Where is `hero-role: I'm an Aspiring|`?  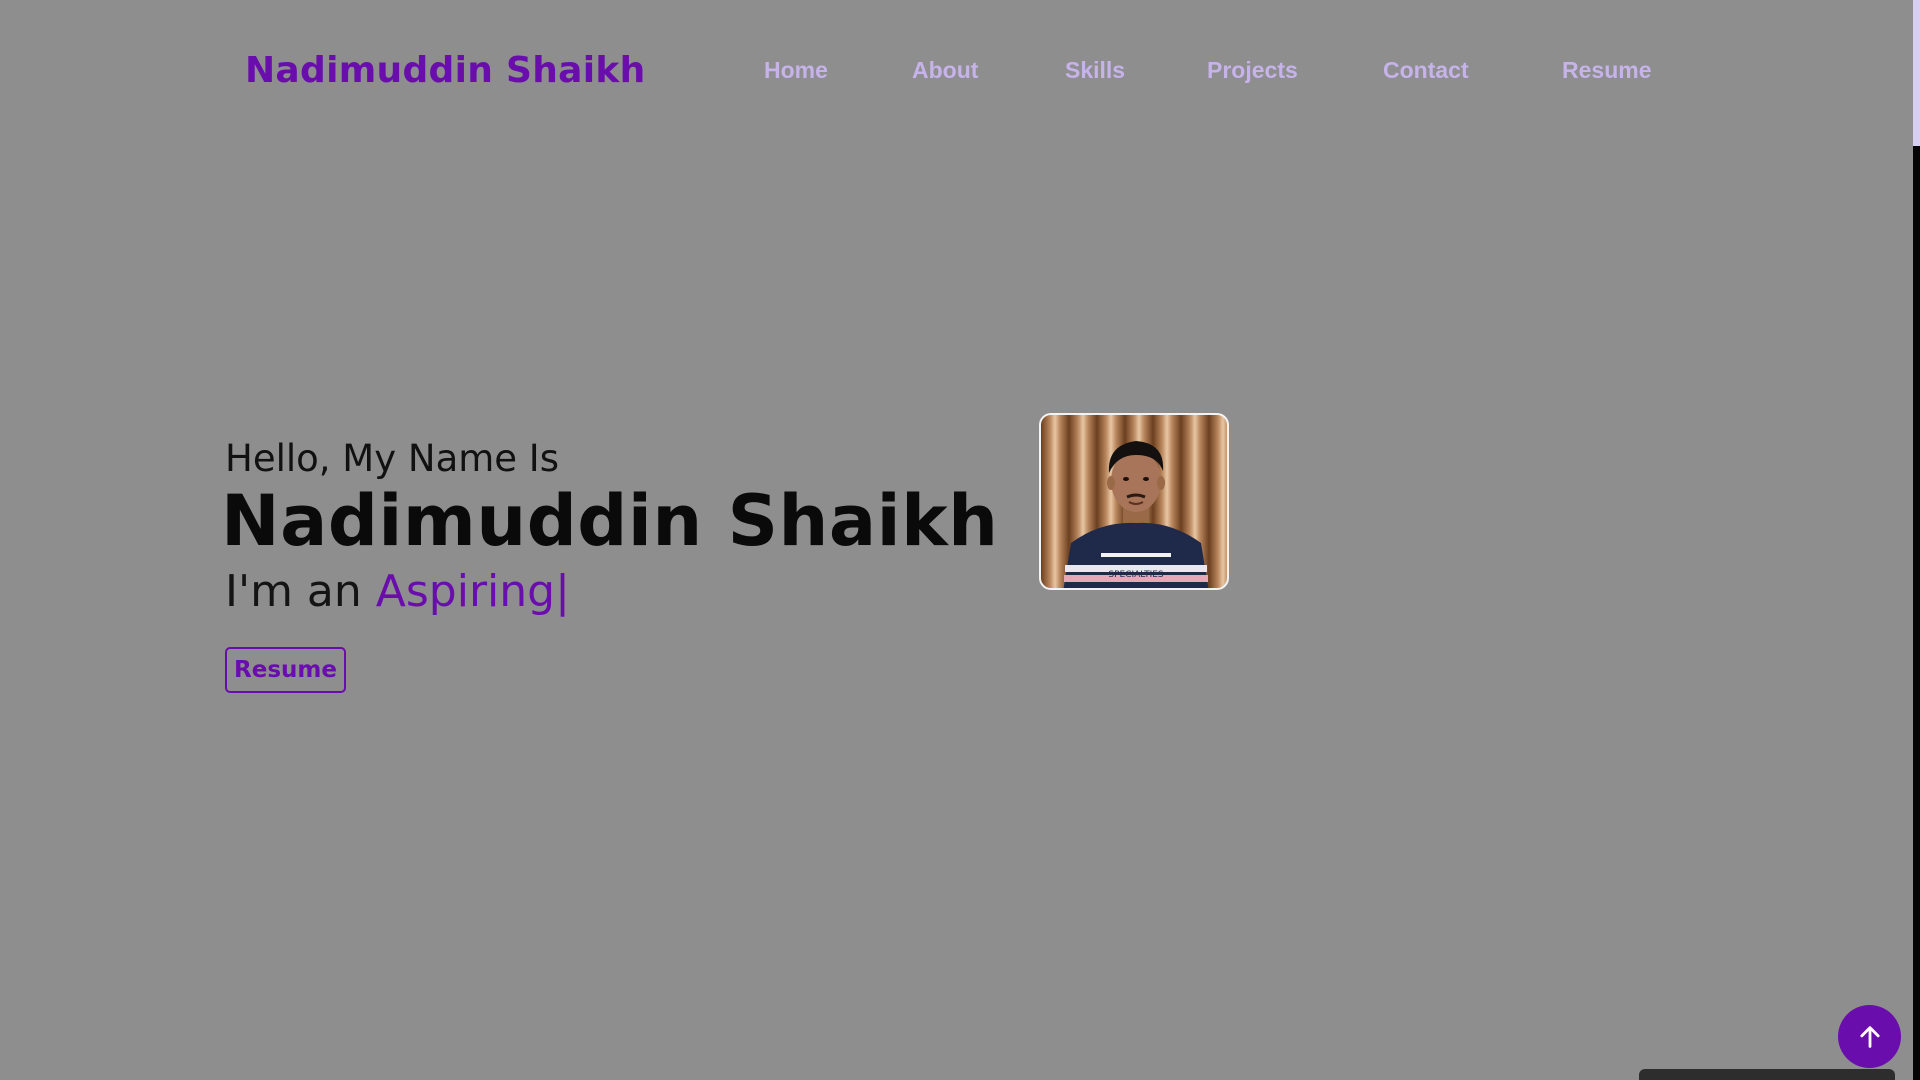
hero-role: I'm an Aspiring| is located at coordinates (397, 591).